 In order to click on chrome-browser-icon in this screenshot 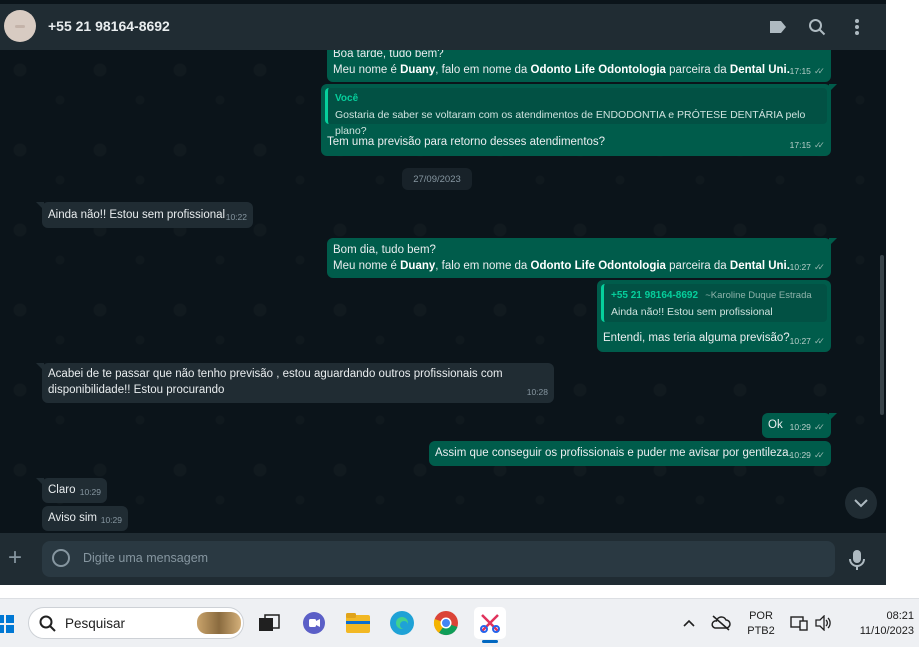, I will do `click(446, 623)`.